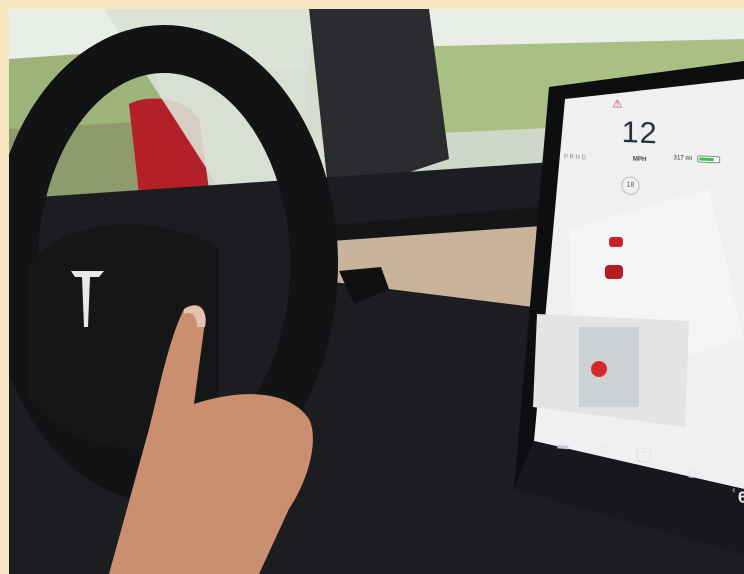 The width and height of the screenshot is (744, 574). What do you see at coordinates (603, 449) in the screenshot?
I see `music-note-icon: ♫` at bounding box center [603, 449].